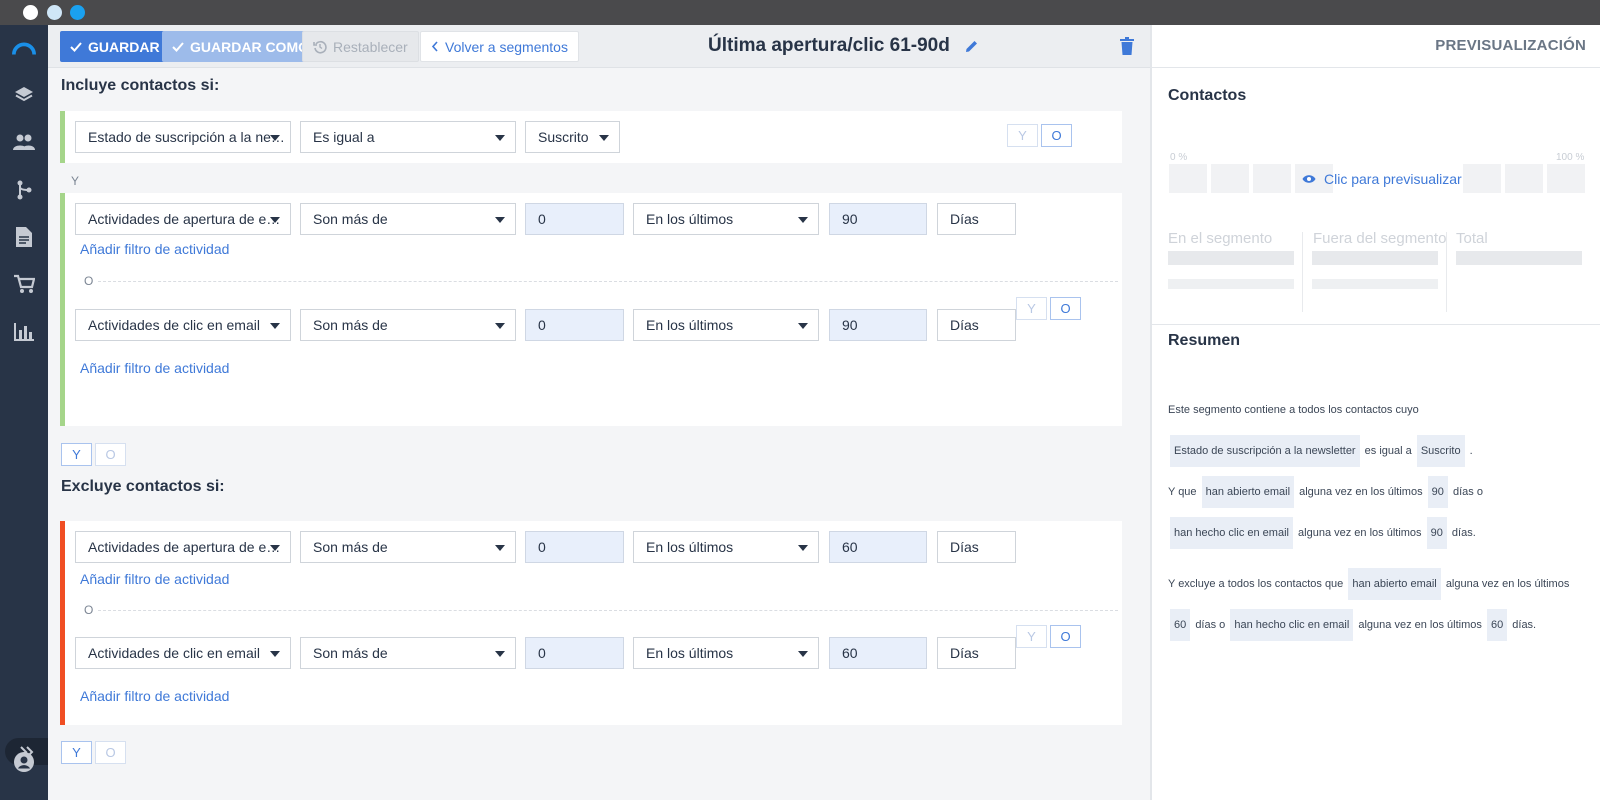 This screenshot has width=1600, height=800. What do you see at coordinates (976, 219) in the screenshot?
I see `open-unit-field: Días` at bounding box center [976, 219].